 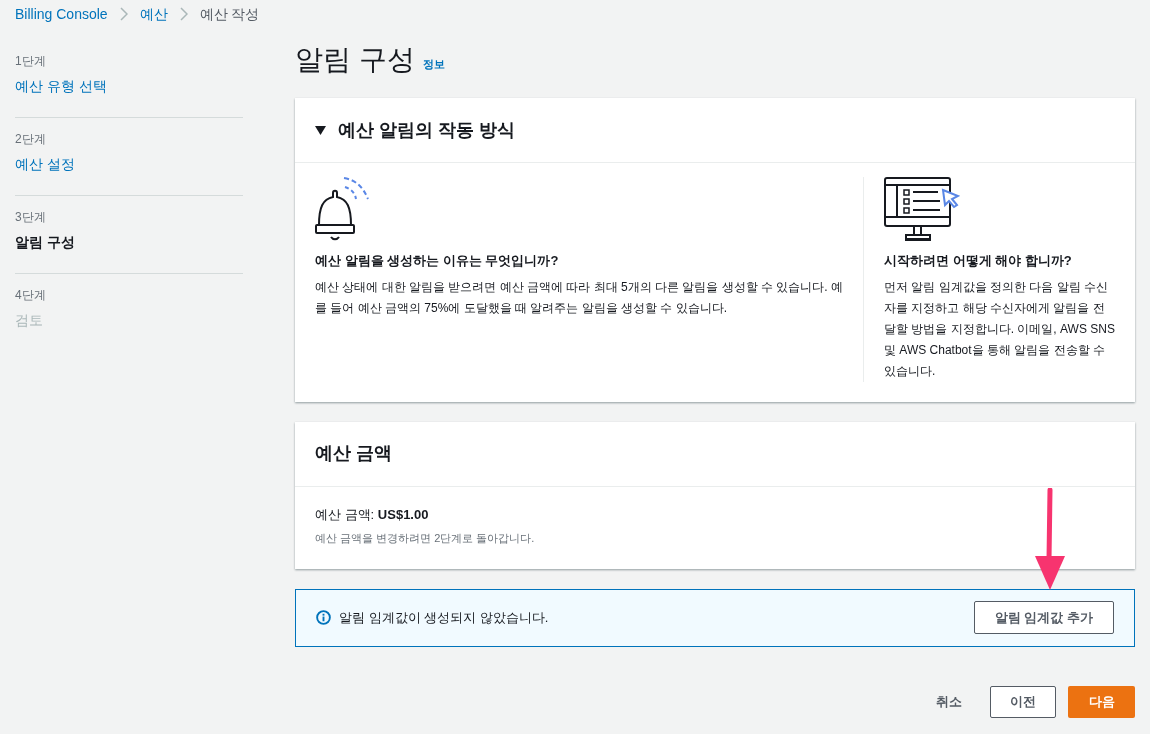 What do you see at coordinates (45, 242) in the screenshot?
I see `step-title: 알림 구성` at bounding box center [45, 242].